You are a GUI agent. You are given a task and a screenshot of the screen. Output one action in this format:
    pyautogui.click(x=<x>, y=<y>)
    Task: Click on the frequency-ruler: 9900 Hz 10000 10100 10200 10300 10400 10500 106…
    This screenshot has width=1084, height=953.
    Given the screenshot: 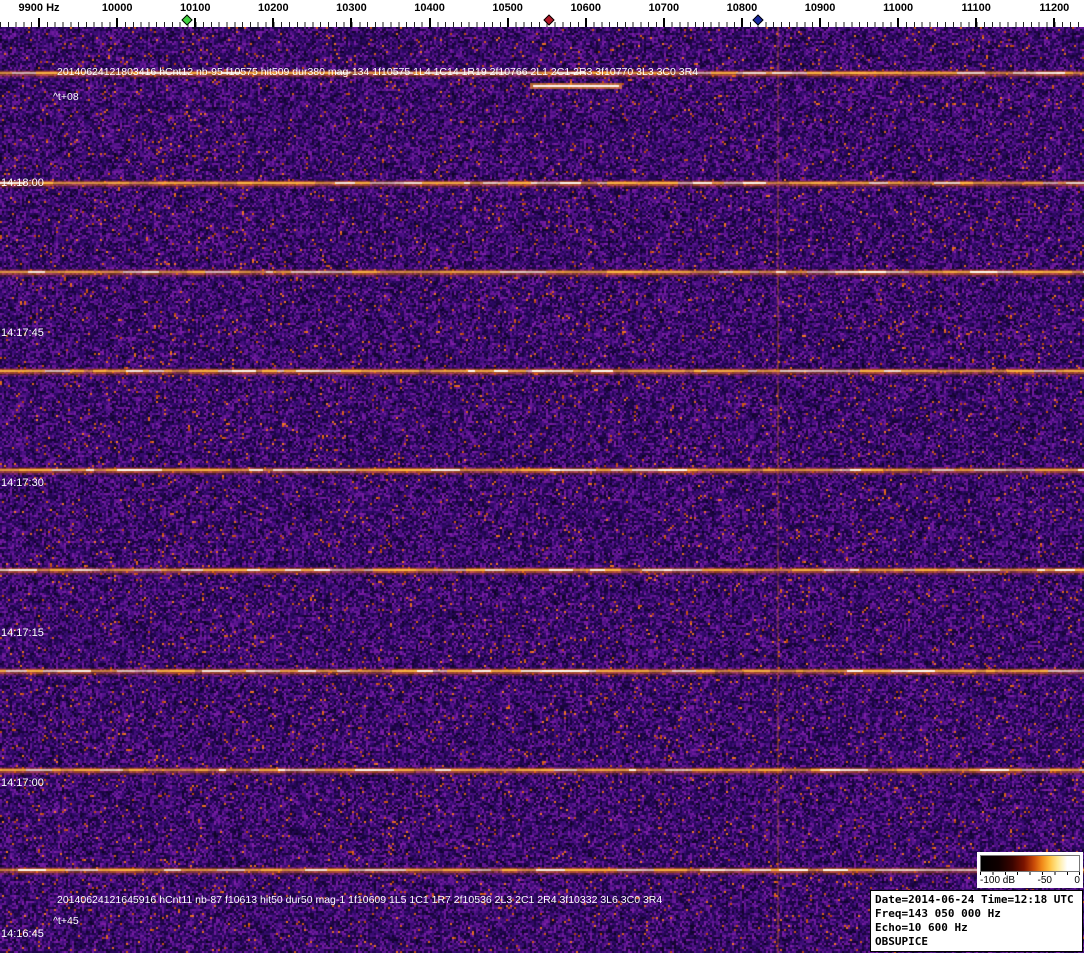 What is the action you would take?
    pyautogui.click(x=542, y=13)
    